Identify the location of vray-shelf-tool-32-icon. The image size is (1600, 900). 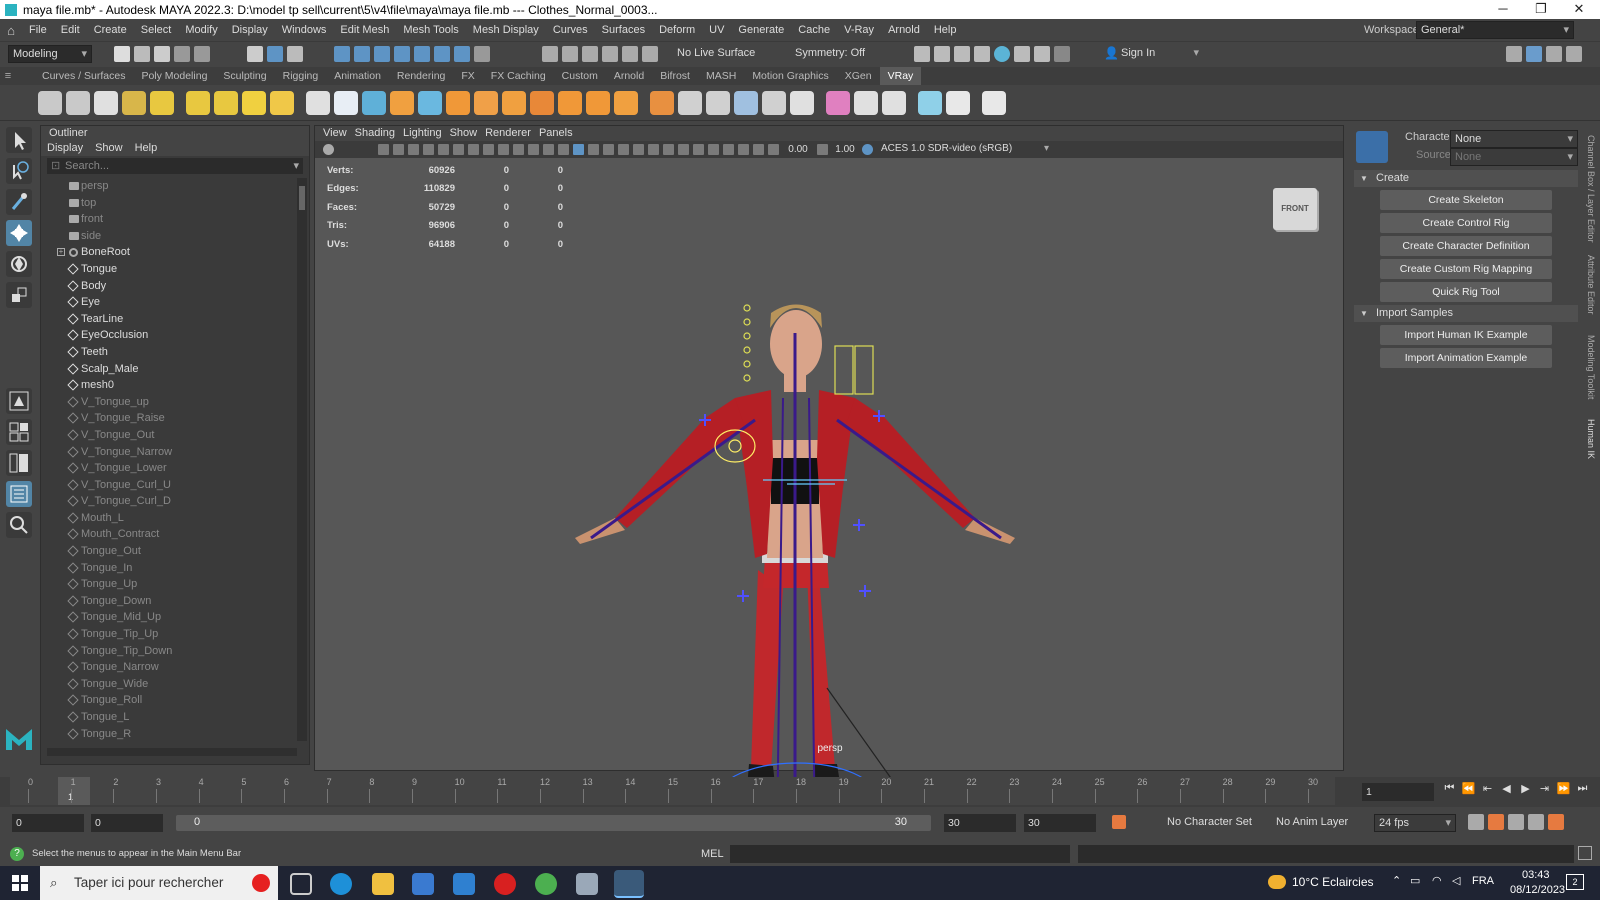
(958, 102).